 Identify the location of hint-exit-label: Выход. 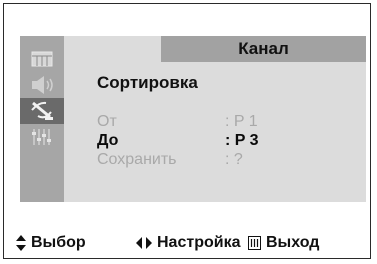
(293, 242).